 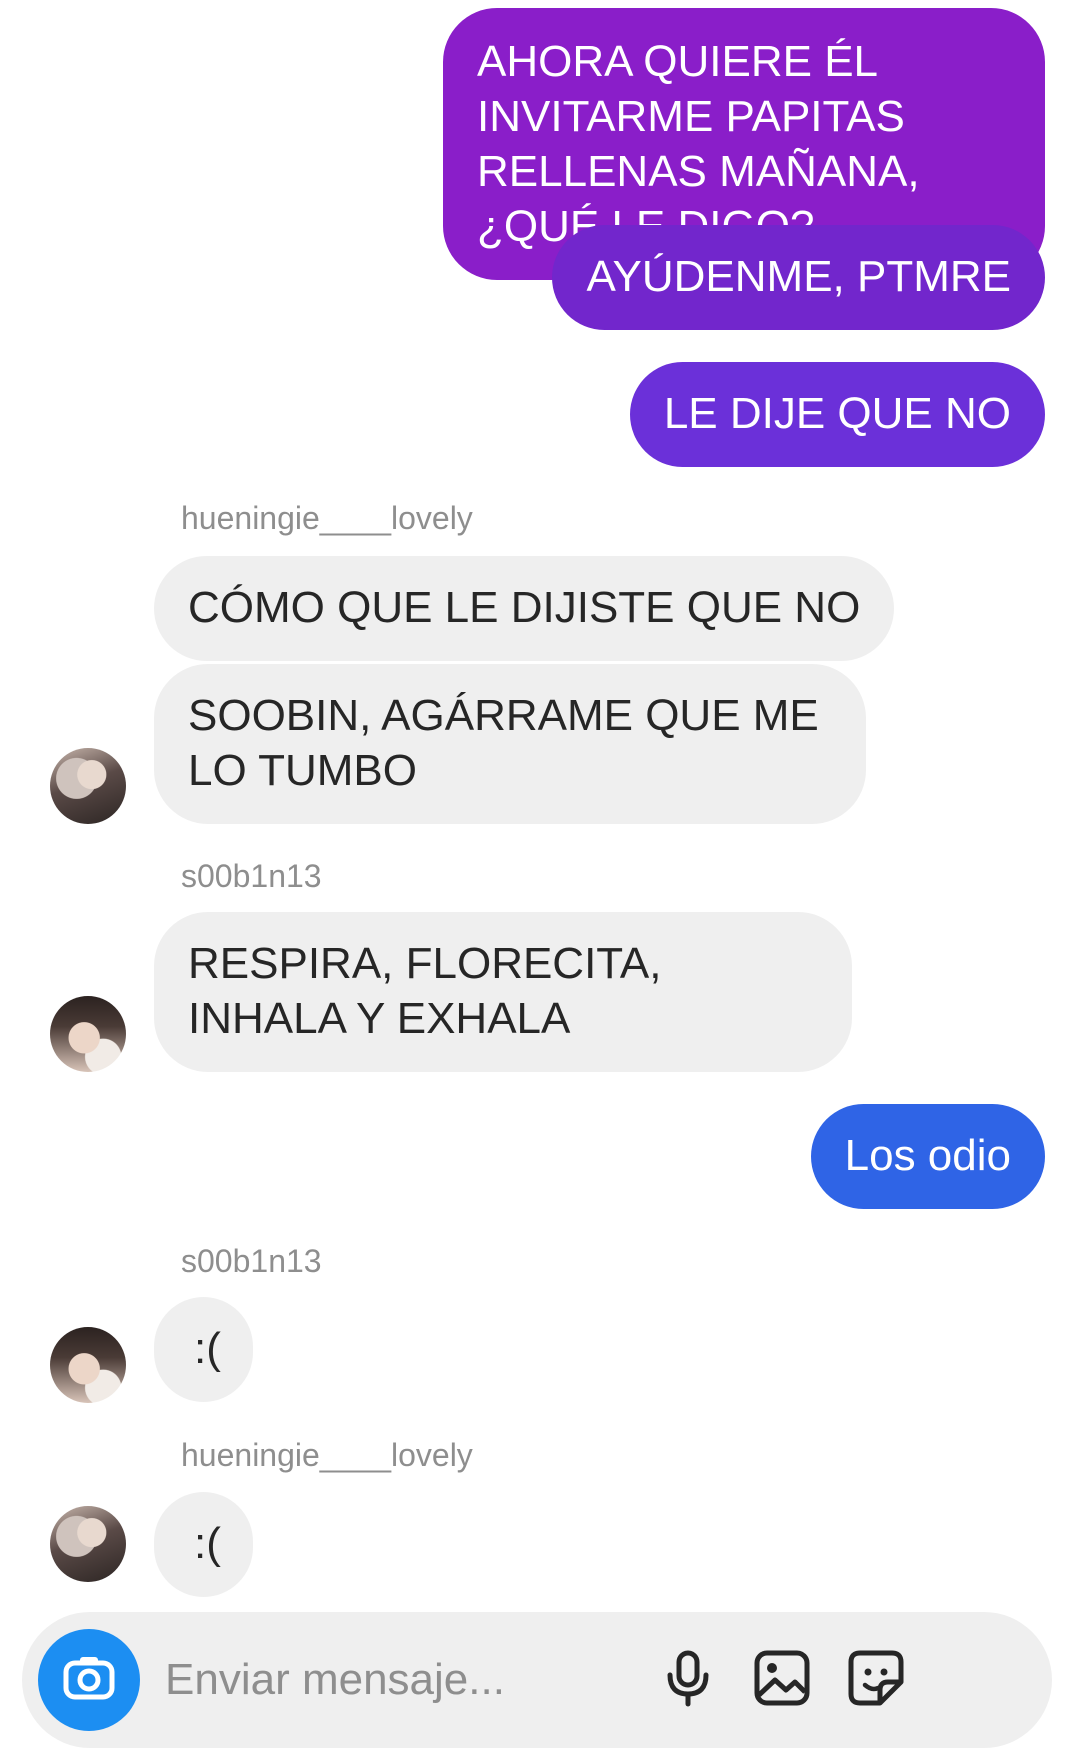 I want to click on outgoing-message-bubble: LE DIJE QUE NO, so click(x=837, y=414).